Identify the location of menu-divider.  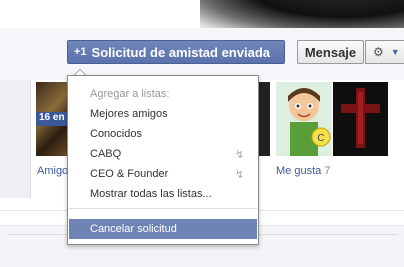
(163, 208).